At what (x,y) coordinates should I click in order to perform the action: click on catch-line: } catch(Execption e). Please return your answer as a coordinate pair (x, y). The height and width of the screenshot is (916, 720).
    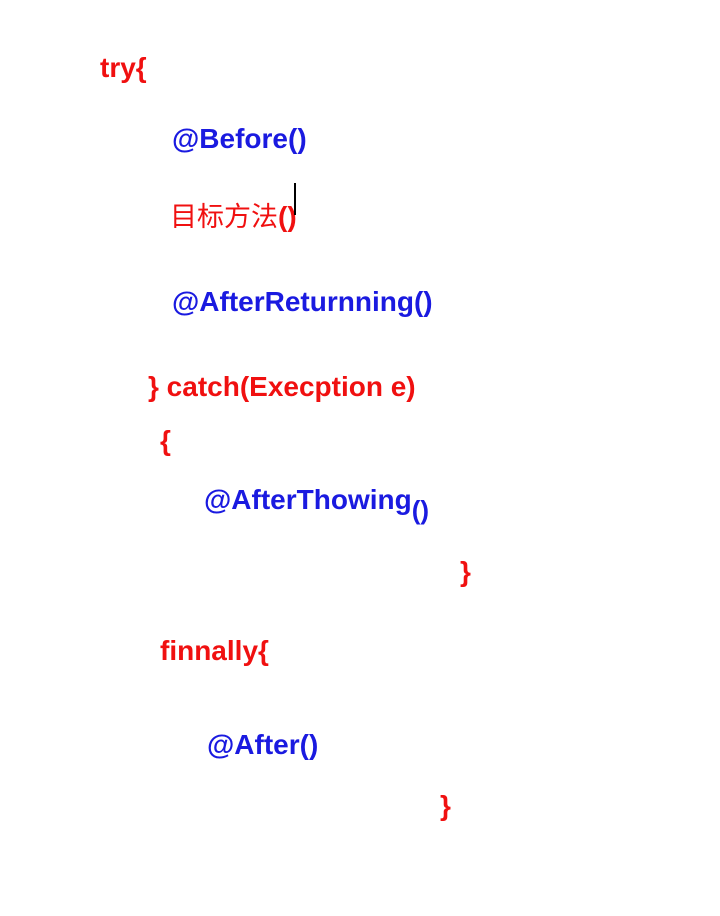
    Looking at the image, I should click on (282, 386).